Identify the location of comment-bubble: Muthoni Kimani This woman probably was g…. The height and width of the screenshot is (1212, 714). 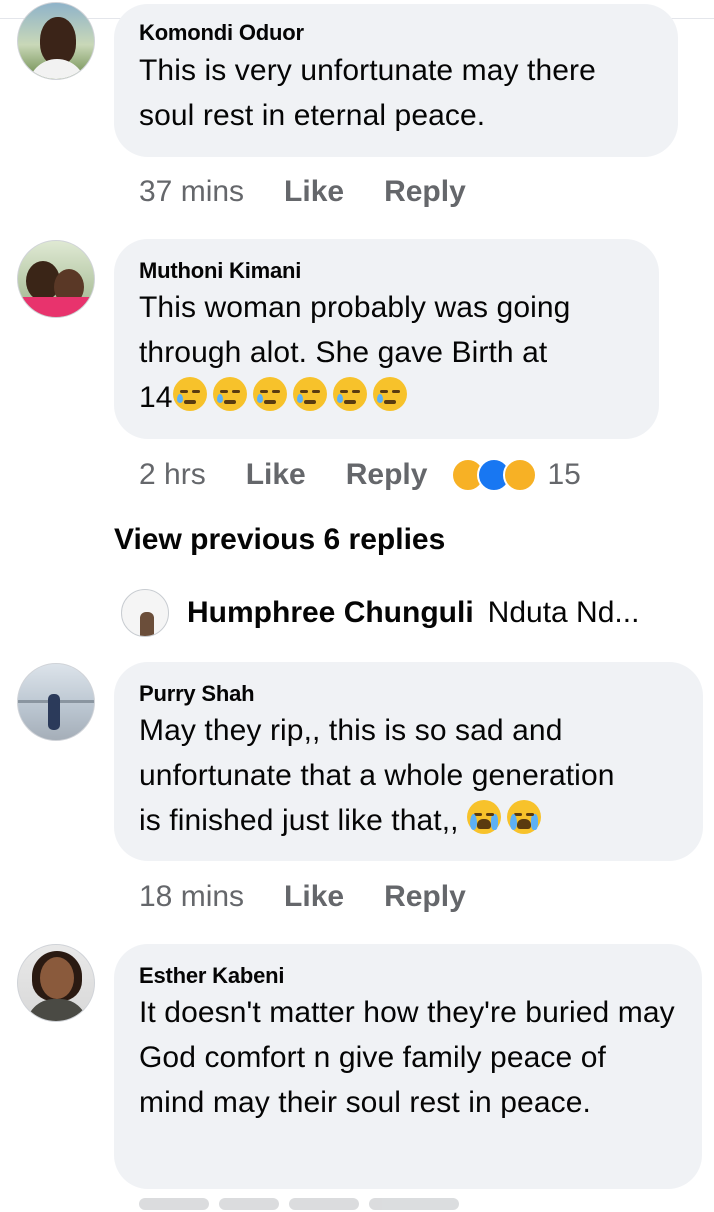
(386, 339).